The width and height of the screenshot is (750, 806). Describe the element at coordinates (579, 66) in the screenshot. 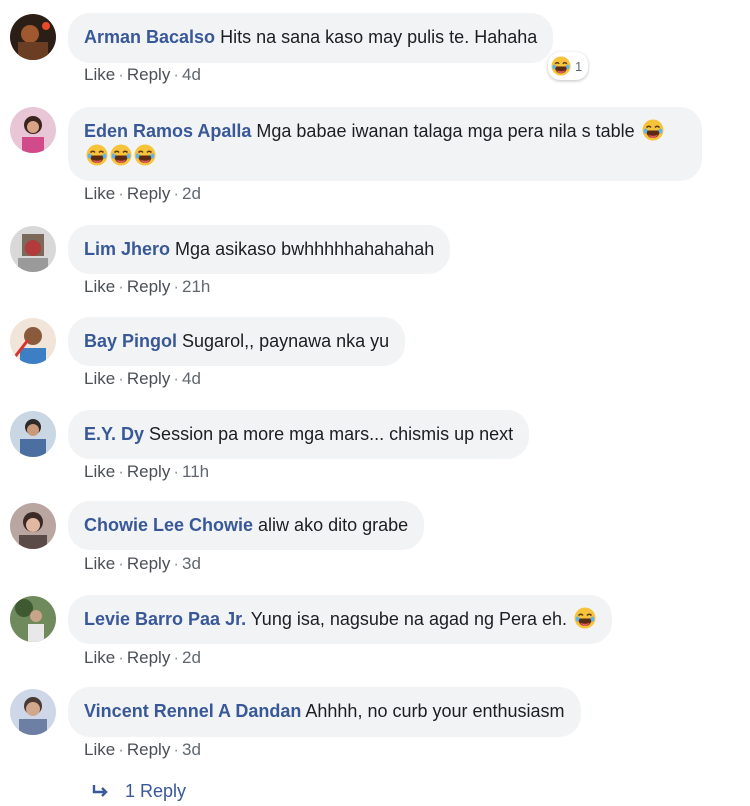

I see `reaction-count: 1` at that location.